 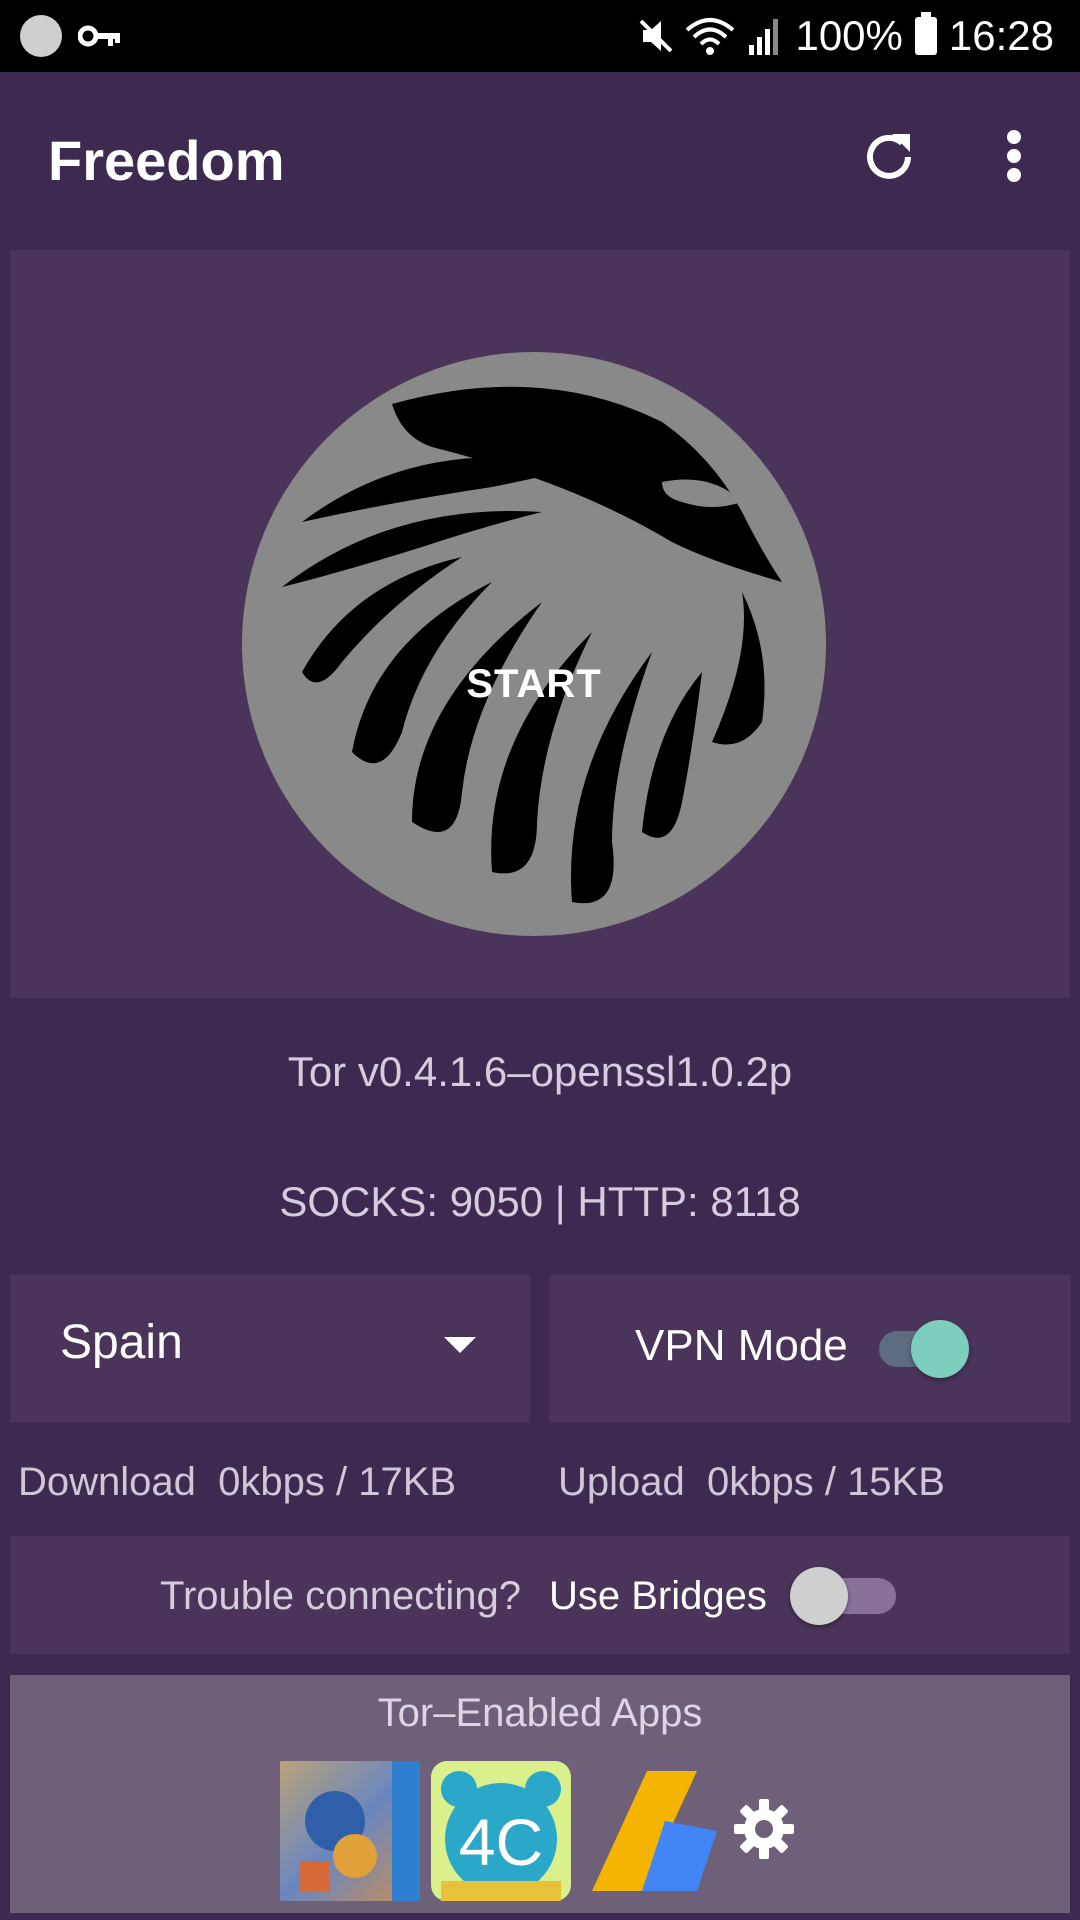 I want to click on apps-title: Tor–Enabled Apps, so click(x=540, y=1713).